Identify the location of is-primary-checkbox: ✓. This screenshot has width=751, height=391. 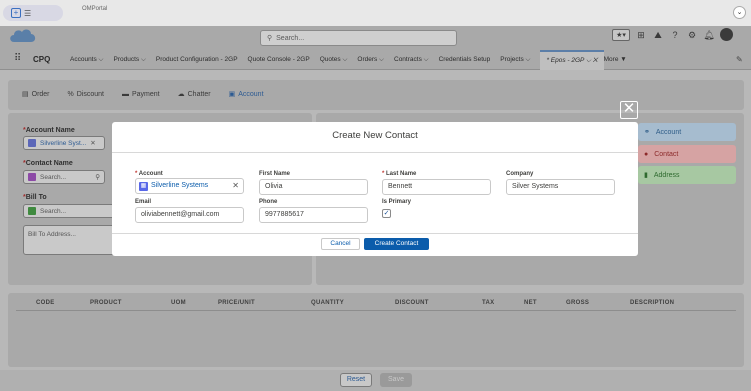
(386, 213).